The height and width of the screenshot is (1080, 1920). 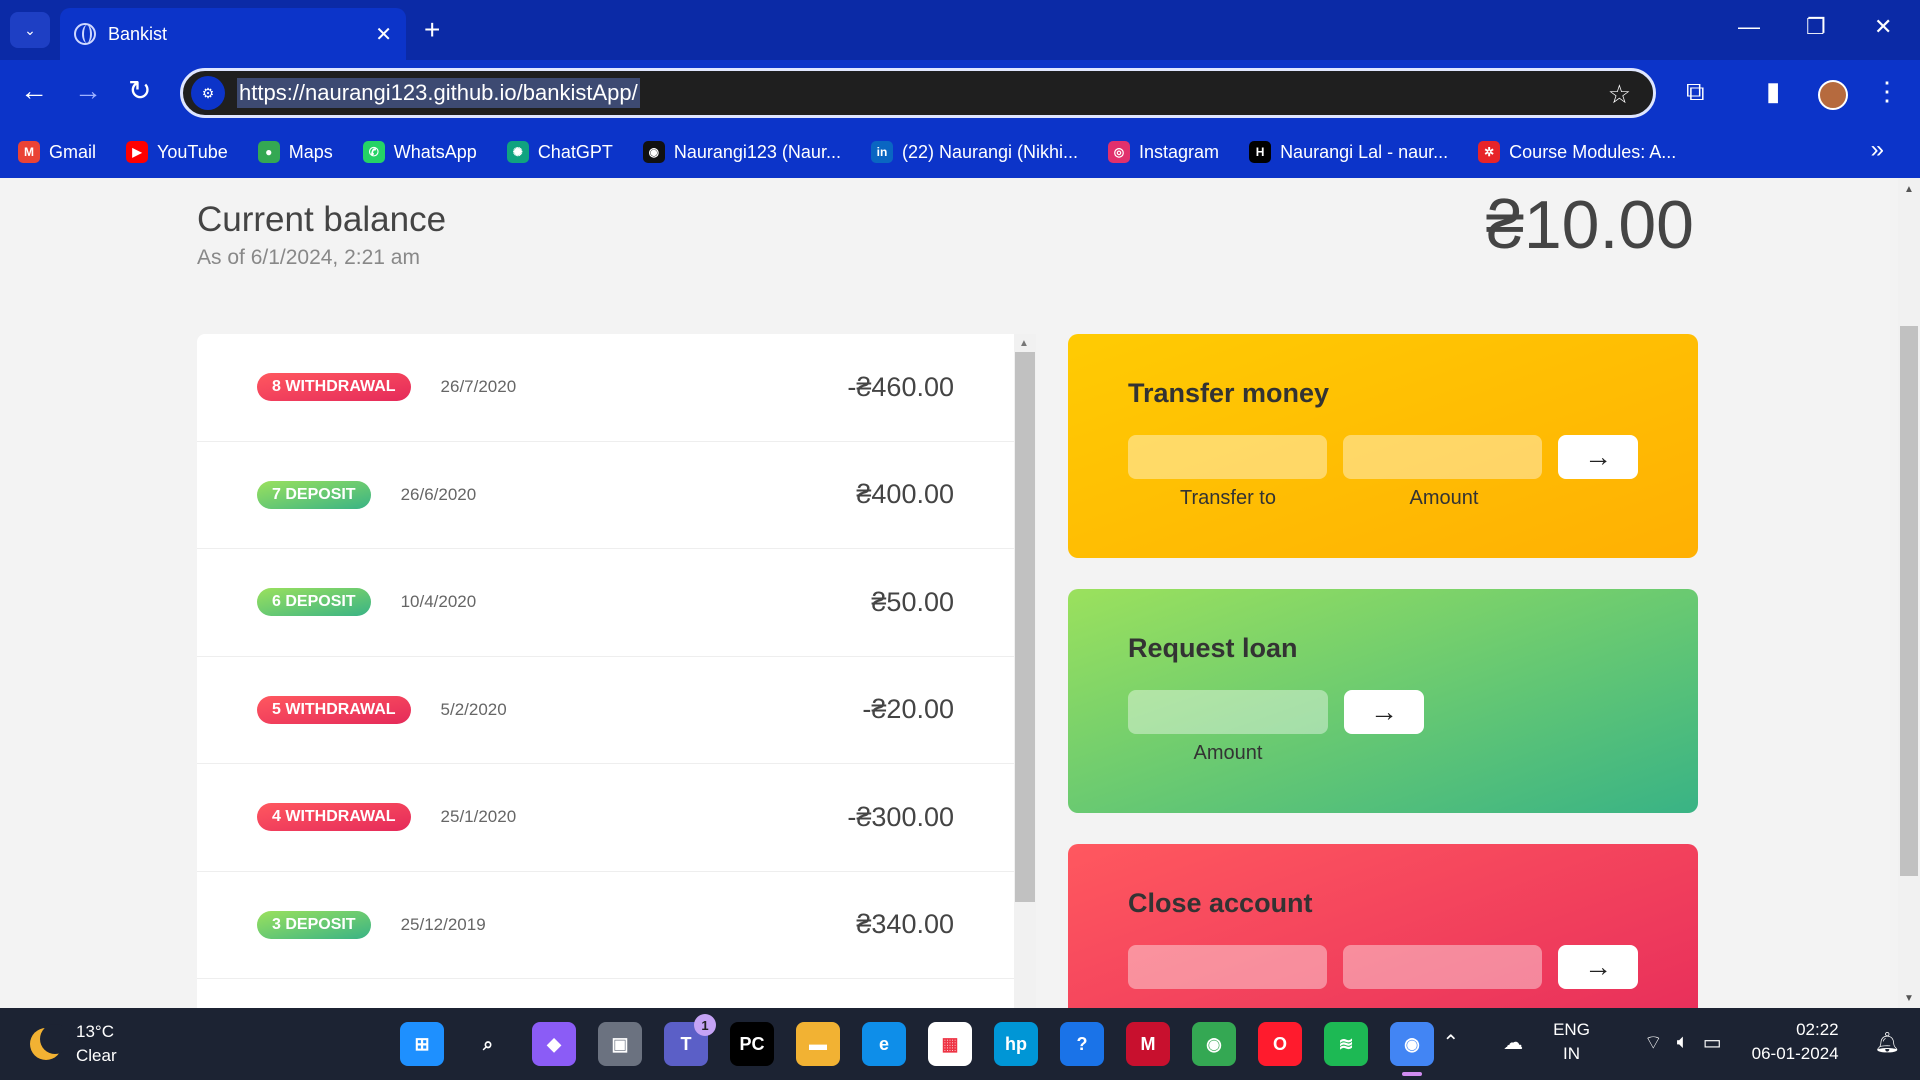 I want to click on balance-label: Current balance, so click(x=322, y=219).